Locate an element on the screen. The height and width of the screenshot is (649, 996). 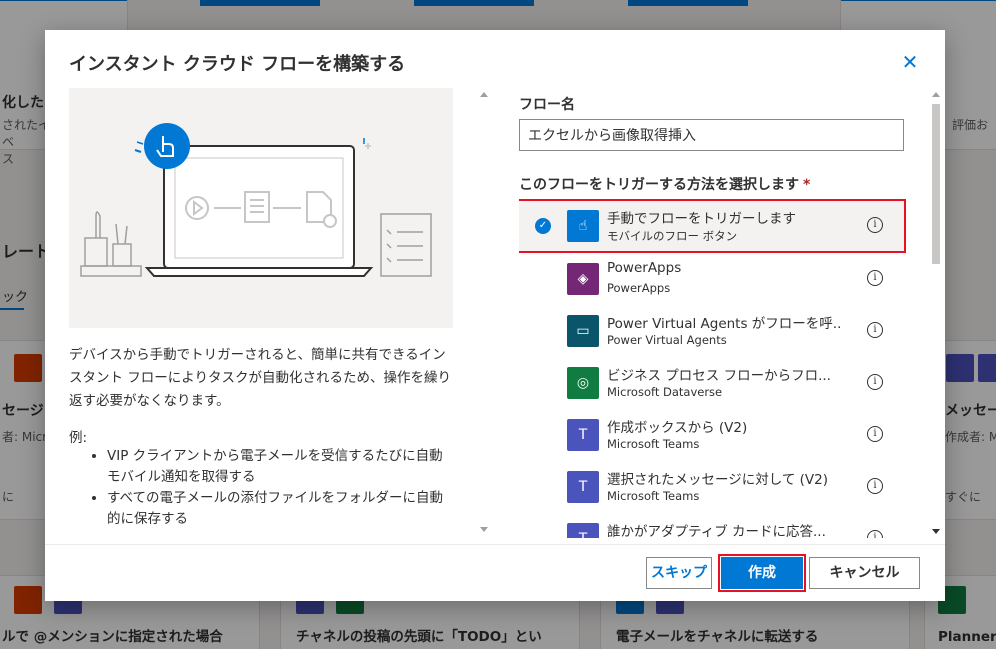
cancel-button: キャンセル is located at coordinates (864, 573).